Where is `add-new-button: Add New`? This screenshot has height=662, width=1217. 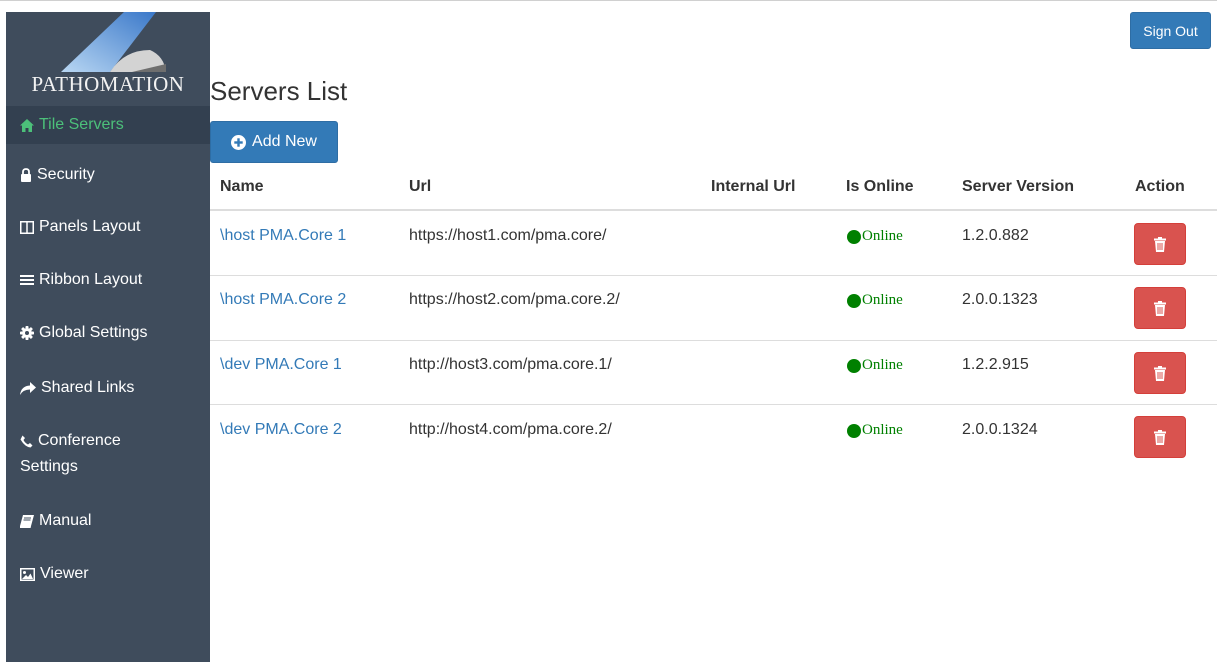 add-new-button: Add New is located at coordinates (274, 142).